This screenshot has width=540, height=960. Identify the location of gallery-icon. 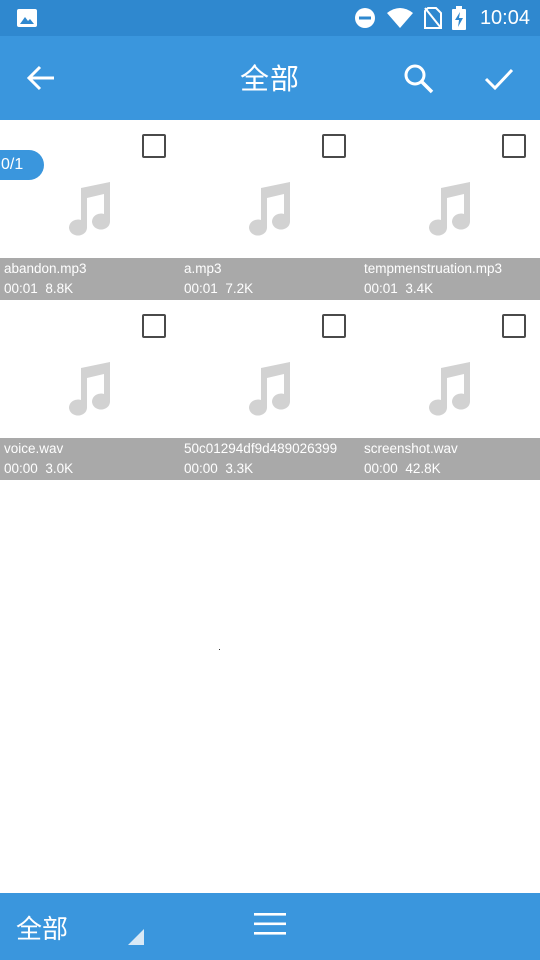
(27, 18).